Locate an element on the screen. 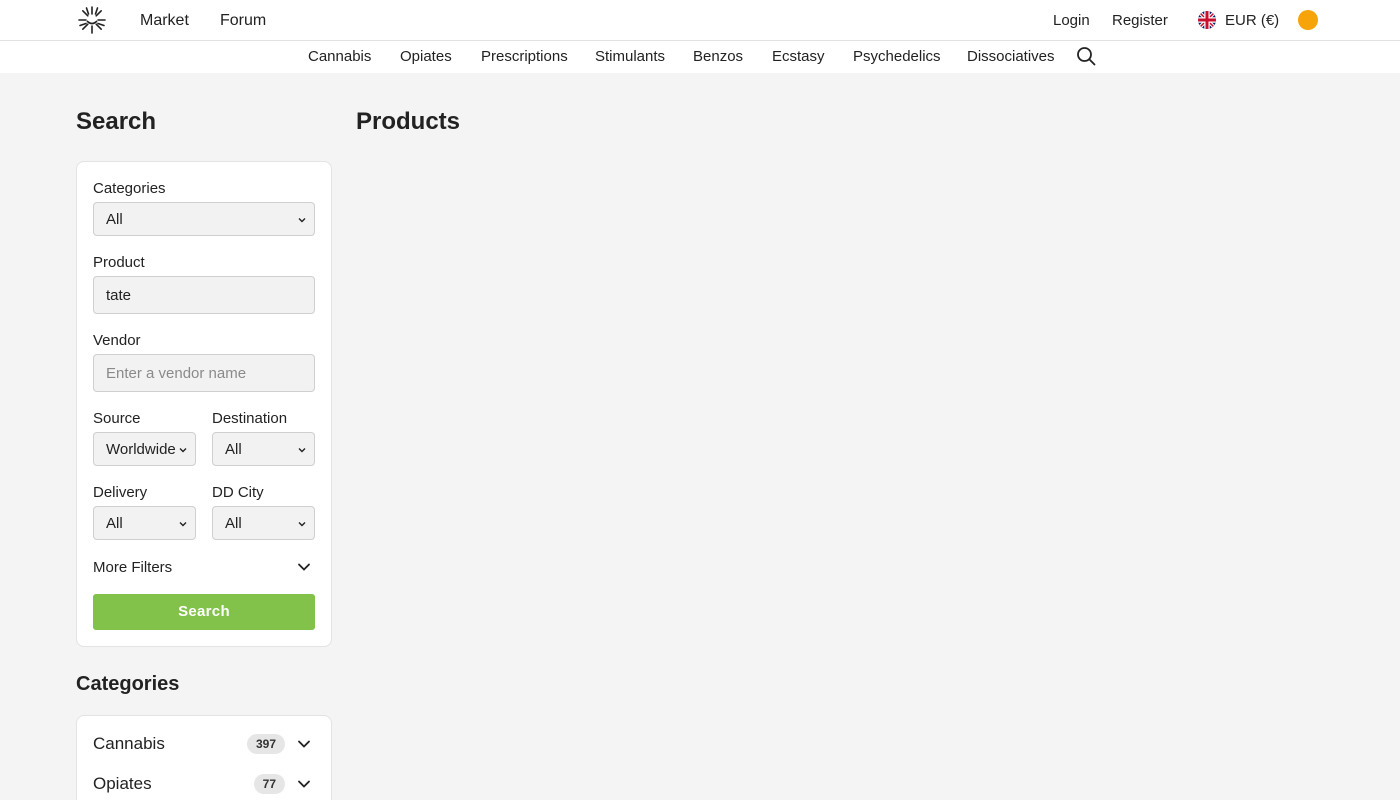 This screenshot has height=800, width=1400. categories-label: Categories is located at coordinates (129, 188).